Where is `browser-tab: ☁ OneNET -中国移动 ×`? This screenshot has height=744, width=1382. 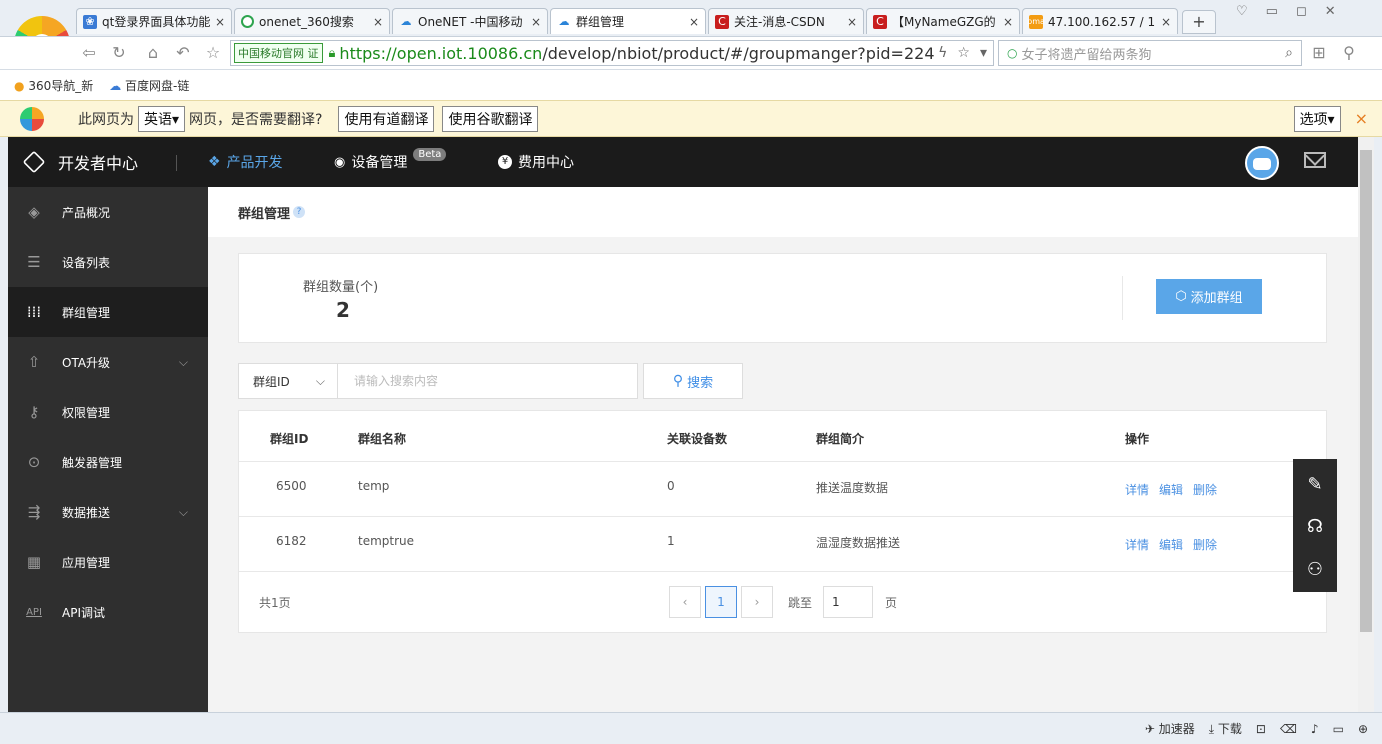 browser-tab: ☁ OneNET -中国移动 × is located at coordinates (470, 21).